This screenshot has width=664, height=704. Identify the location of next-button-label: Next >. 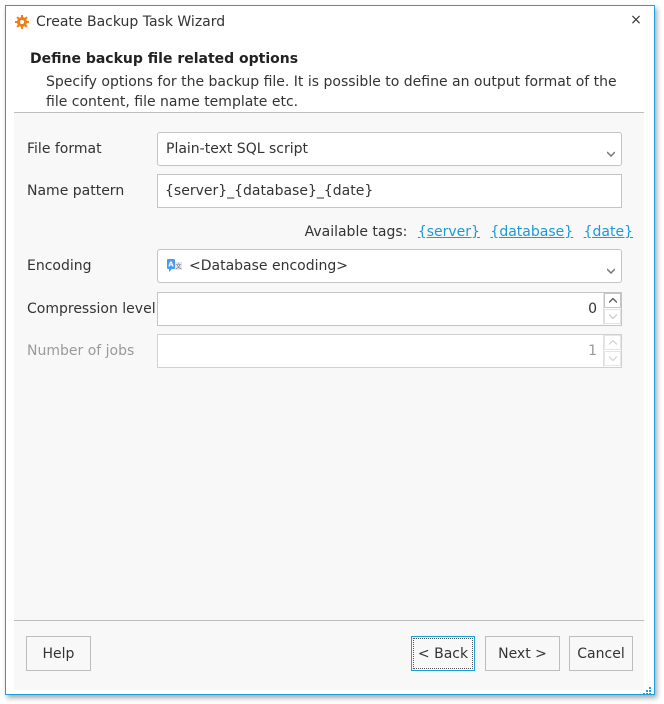
(522, 653).